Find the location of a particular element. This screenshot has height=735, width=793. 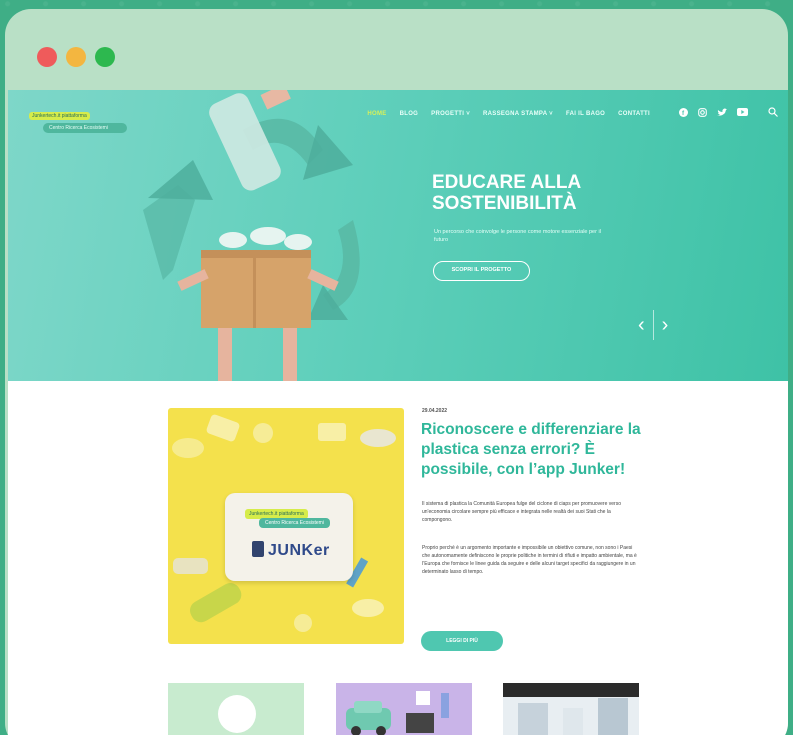

junker-brand-text: JUNKer is located at coordinates (299, 550).